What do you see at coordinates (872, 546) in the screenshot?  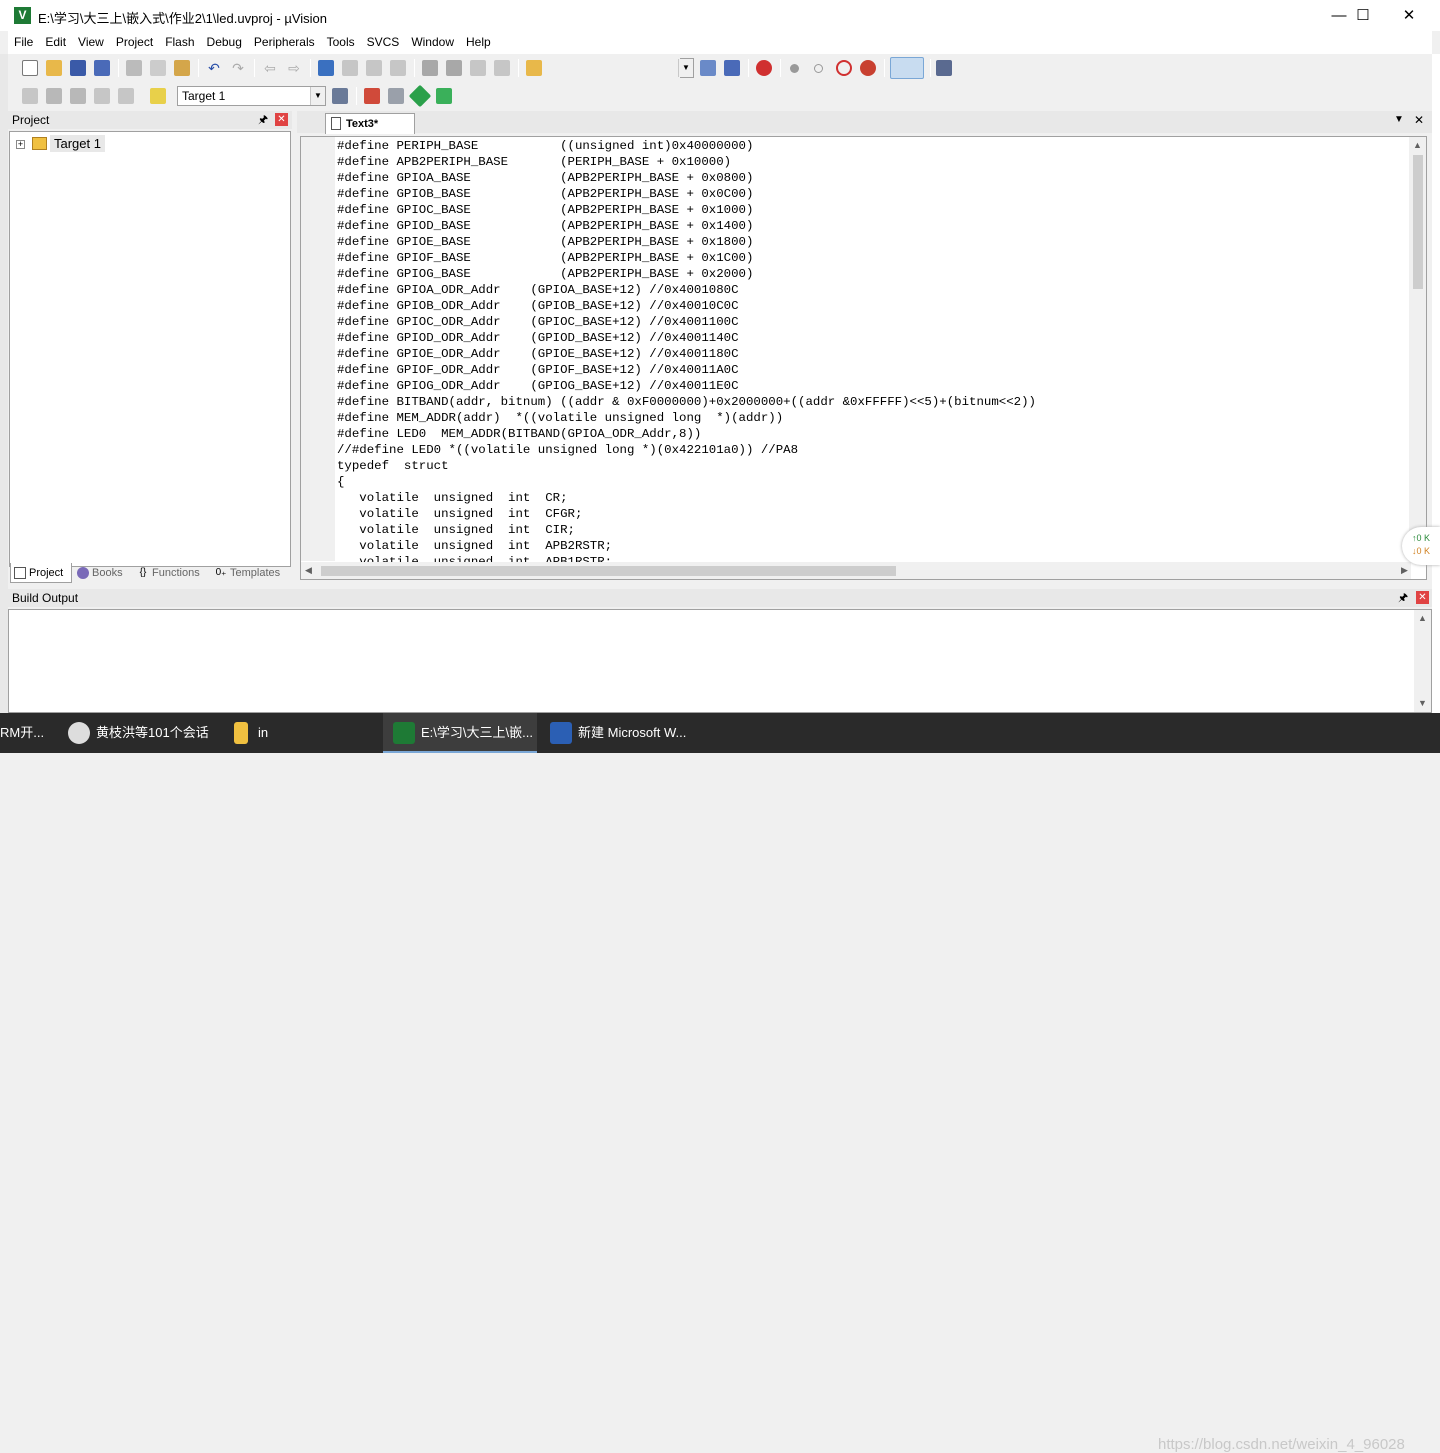 I see `code-line: volatile unsigned int APB2RSTR;` at bounding box center [872, 546].